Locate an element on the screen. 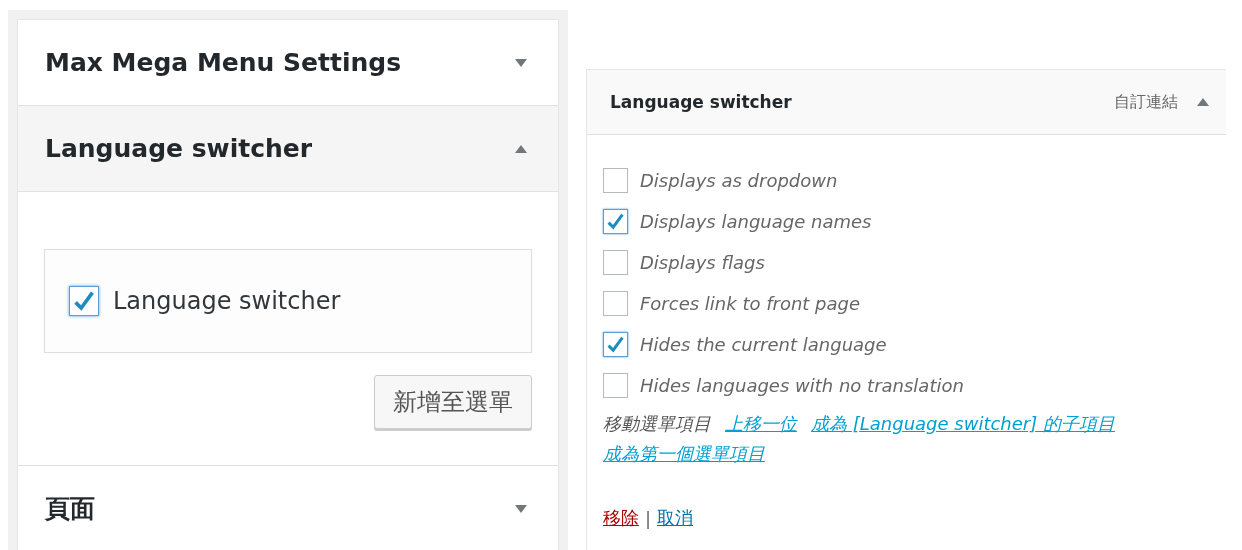  menu-item-title: Language switcher is located at coordinates (701, 102).